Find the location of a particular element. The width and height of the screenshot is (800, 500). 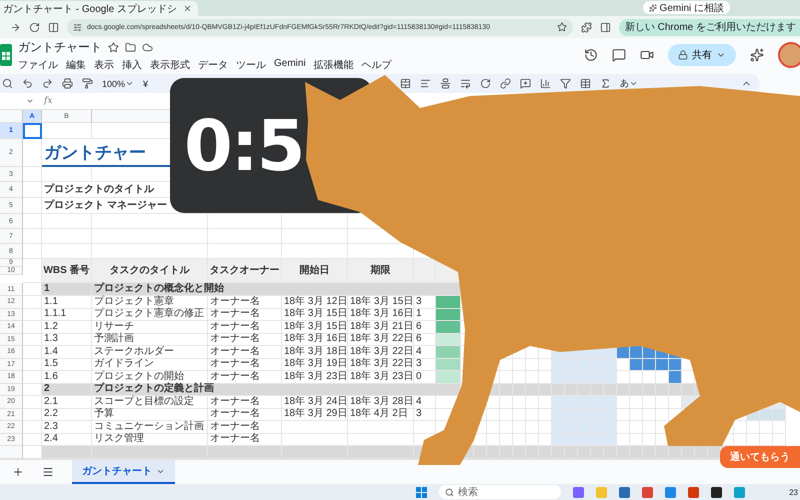

functions-icon is located at coordinates (606, 83).